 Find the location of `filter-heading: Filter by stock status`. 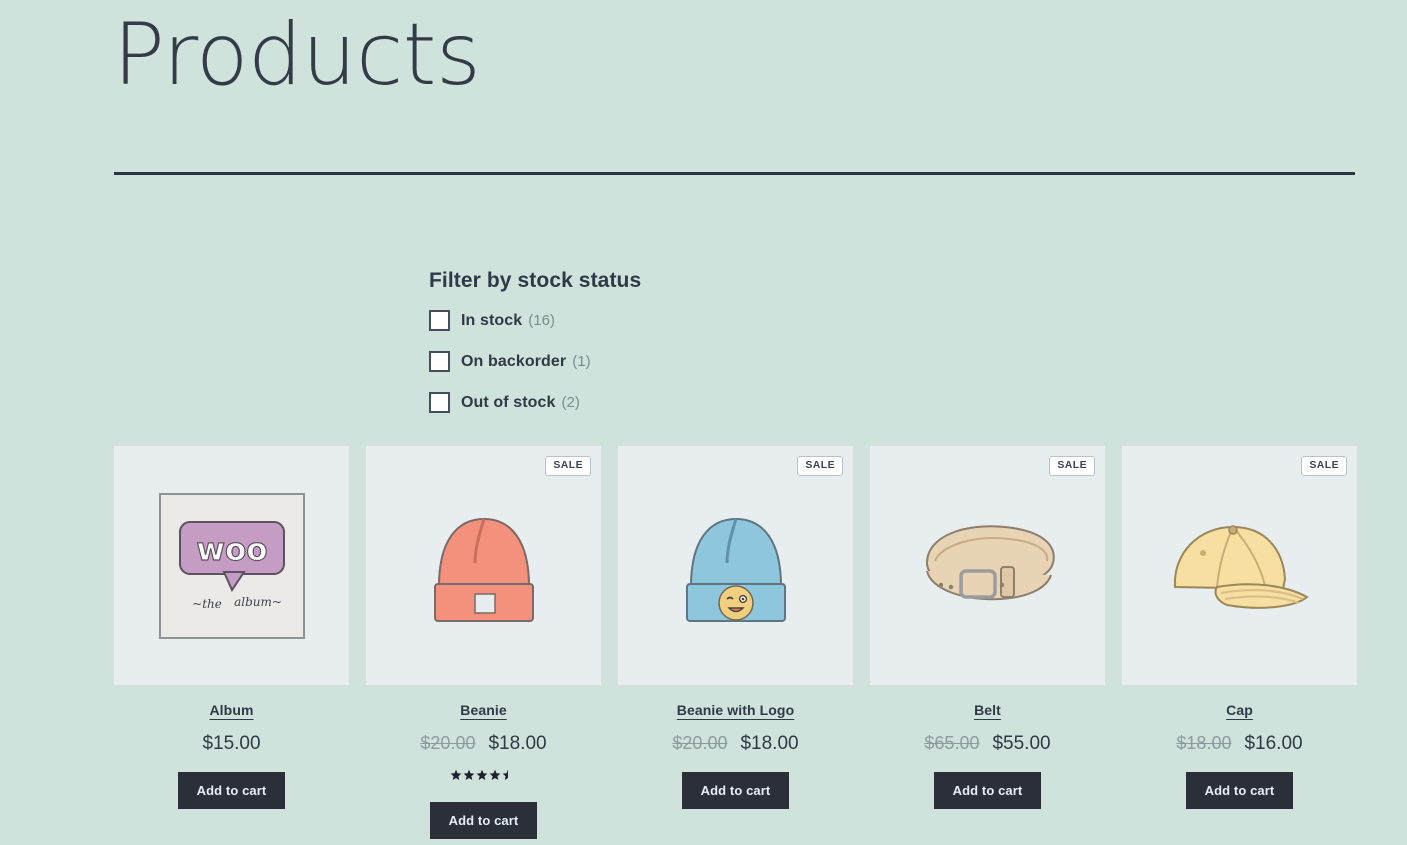

filter-heading: Filter by stock status is located at coordinates (535, 280).